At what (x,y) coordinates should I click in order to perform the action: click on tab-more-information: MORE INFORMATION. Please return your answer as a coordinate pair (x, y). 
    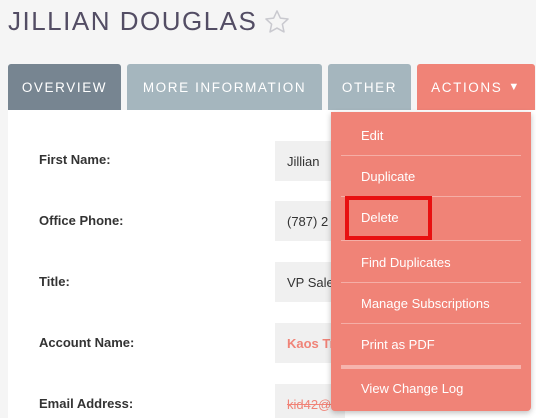
    Looking at the image, I should click on (224, 87).